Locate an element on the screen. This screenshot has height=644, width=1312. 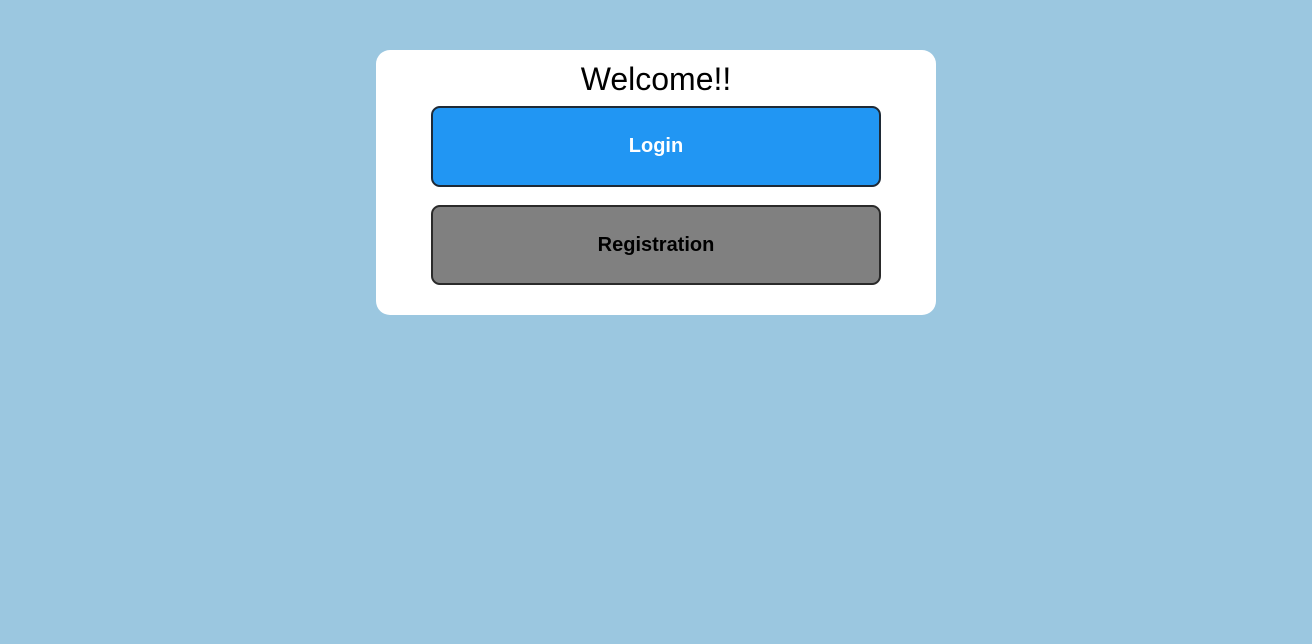
login-button-label: Login is located at coordinates (656, 146).